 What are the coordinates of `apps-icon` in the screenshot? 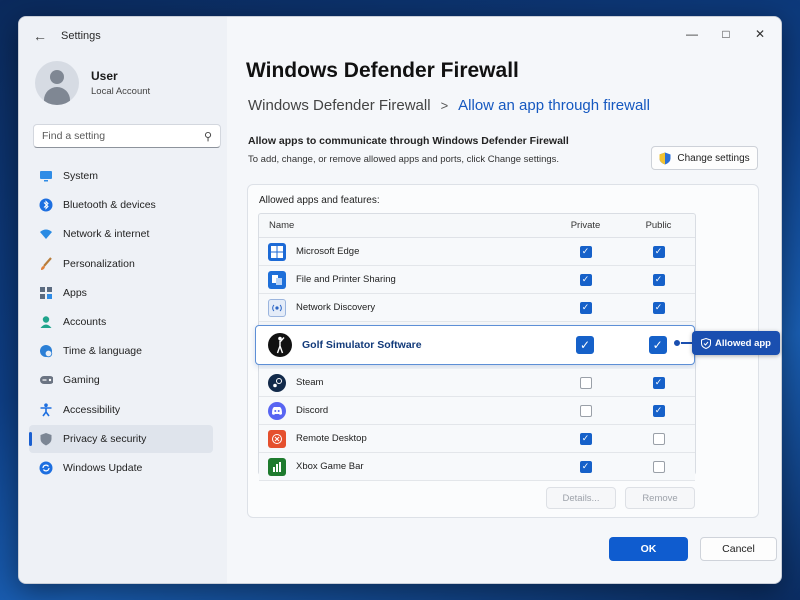 It's located at (46, 293).